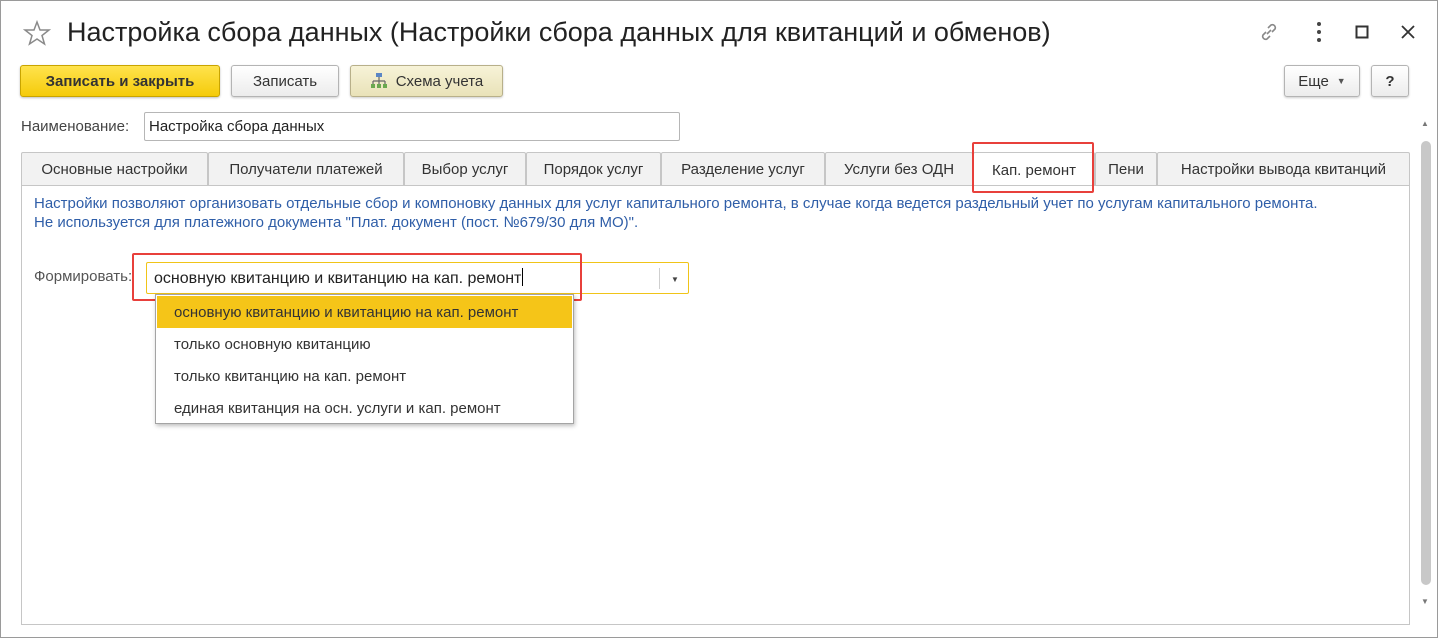 The height and width of the screenshot is (638, 1438). I want to click on scrollbar-thumb, so click(1426, 363).